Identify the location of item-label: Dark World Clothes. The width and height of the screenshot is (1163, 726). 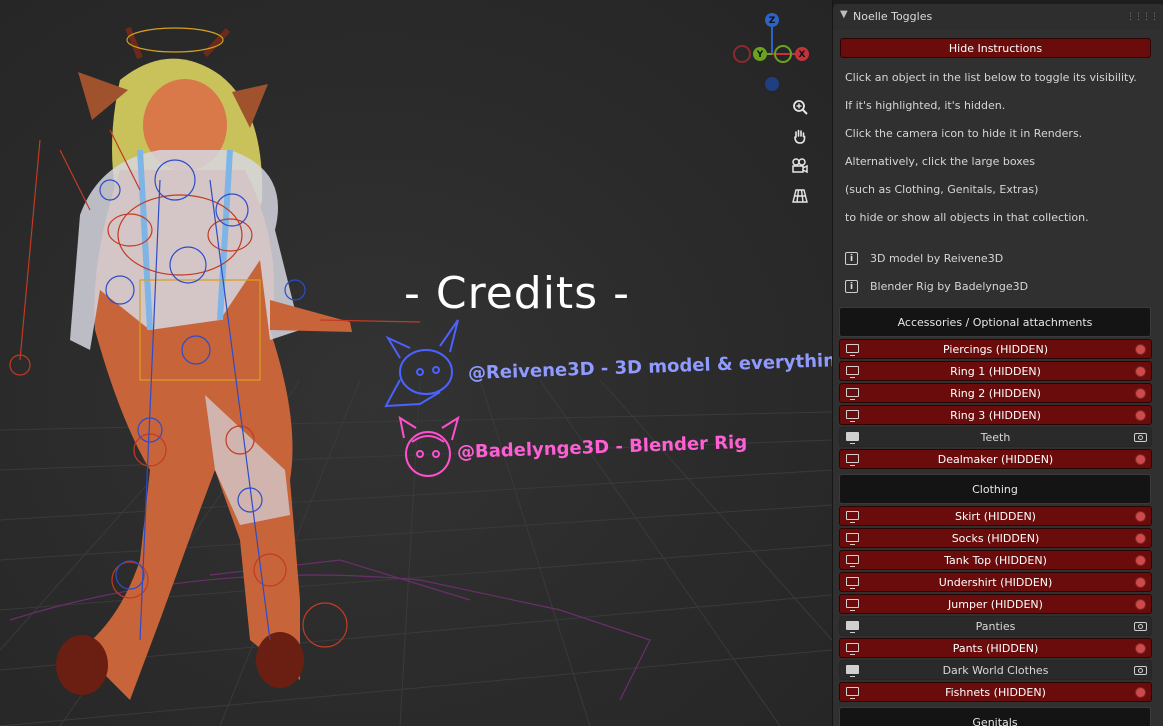
(995, 670).